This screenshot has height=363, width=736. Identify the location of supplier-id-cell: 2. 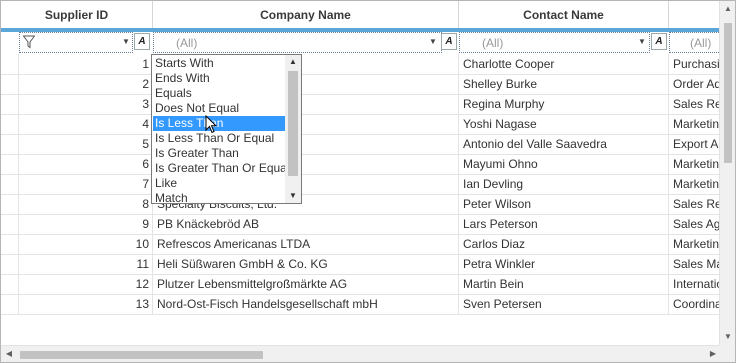
(86, 84).